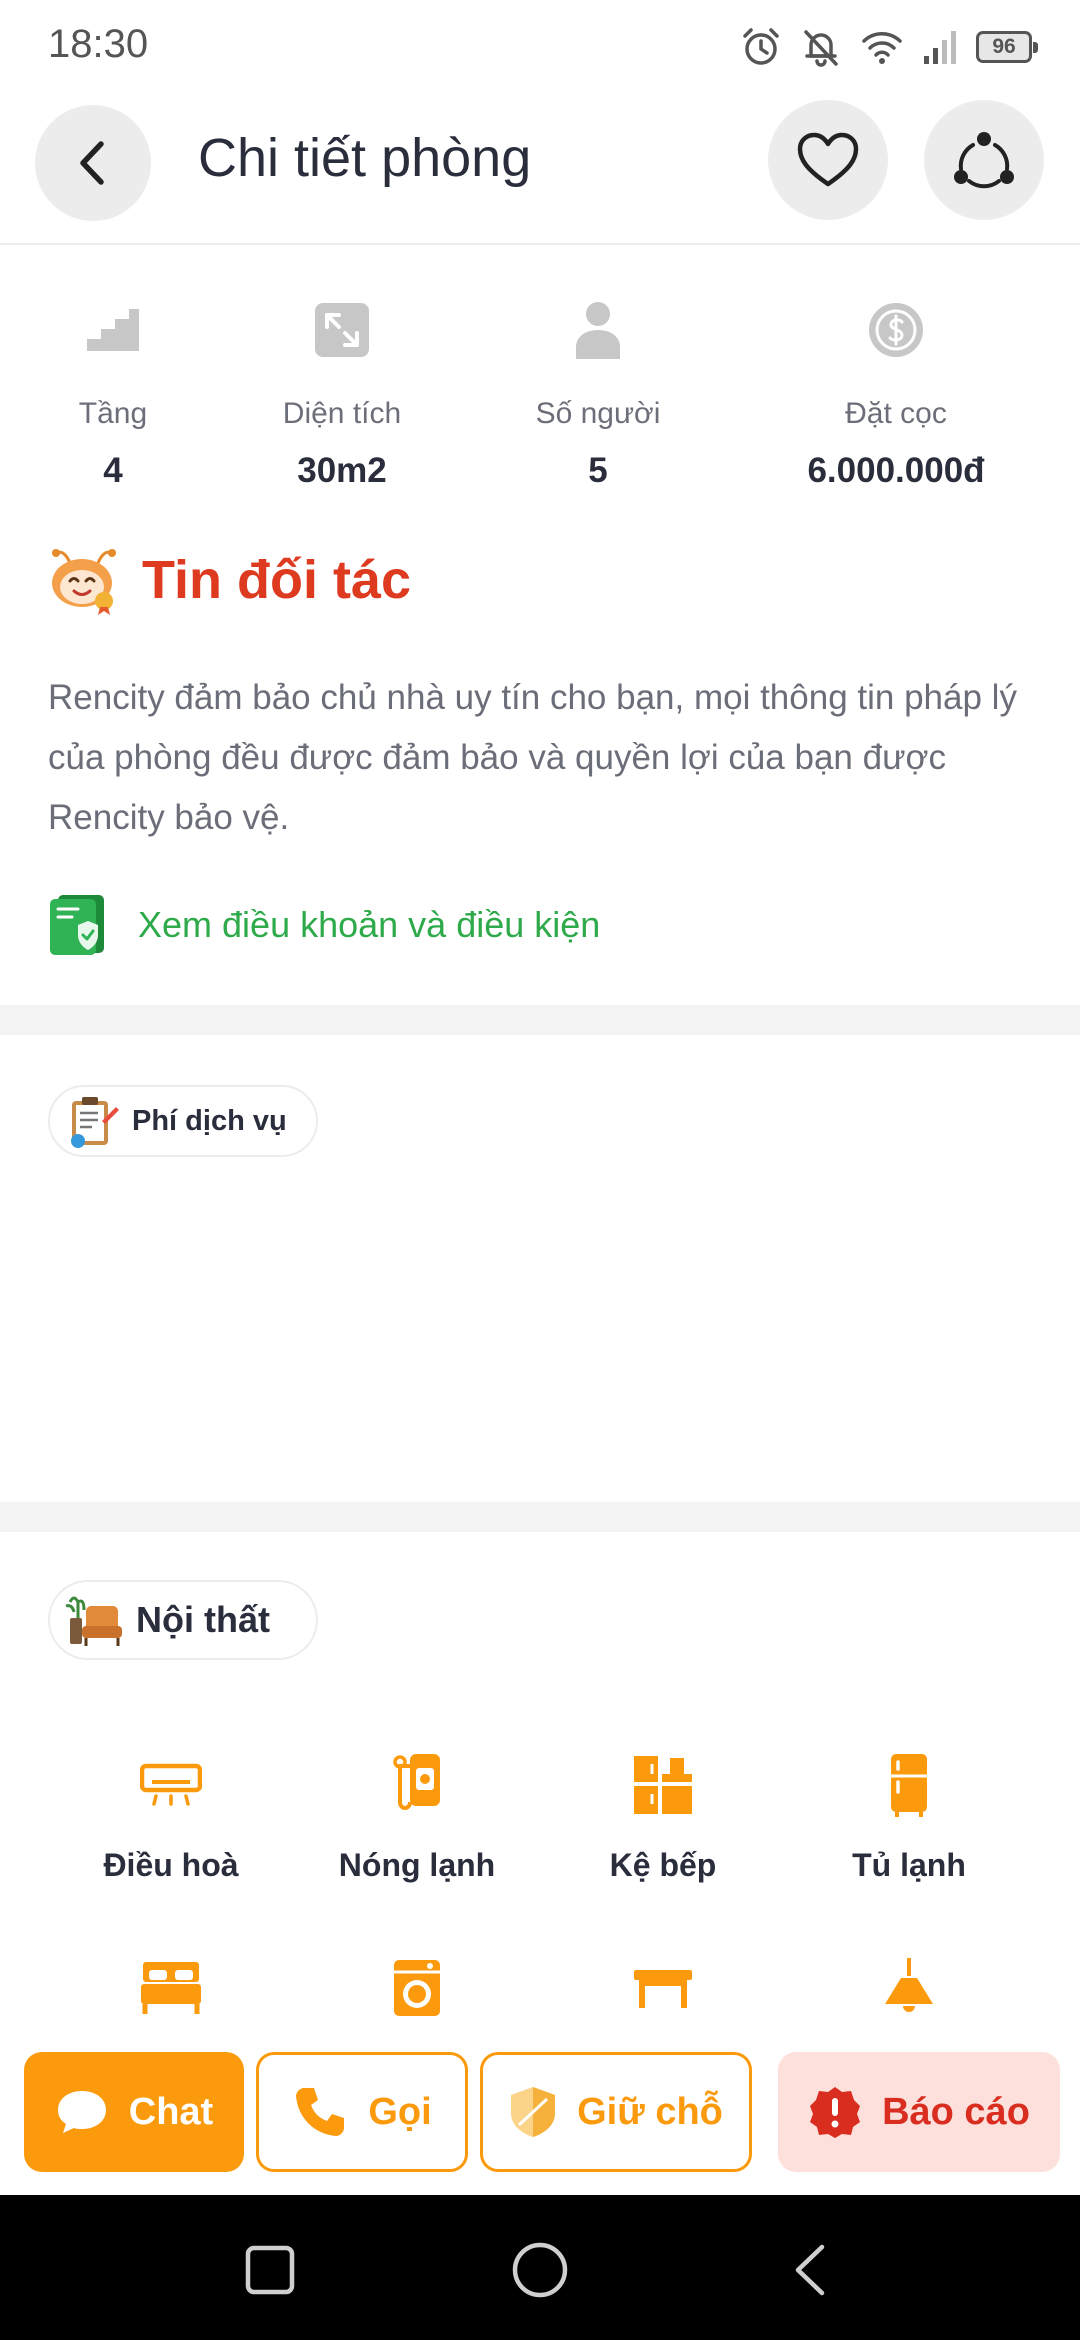 This screenshot has height=2340, width=1080. What do you see at coordinates (896, 470) in the screenshot?
I see `stat-value: 6.000.000đ` at bounding box center [896, 470].